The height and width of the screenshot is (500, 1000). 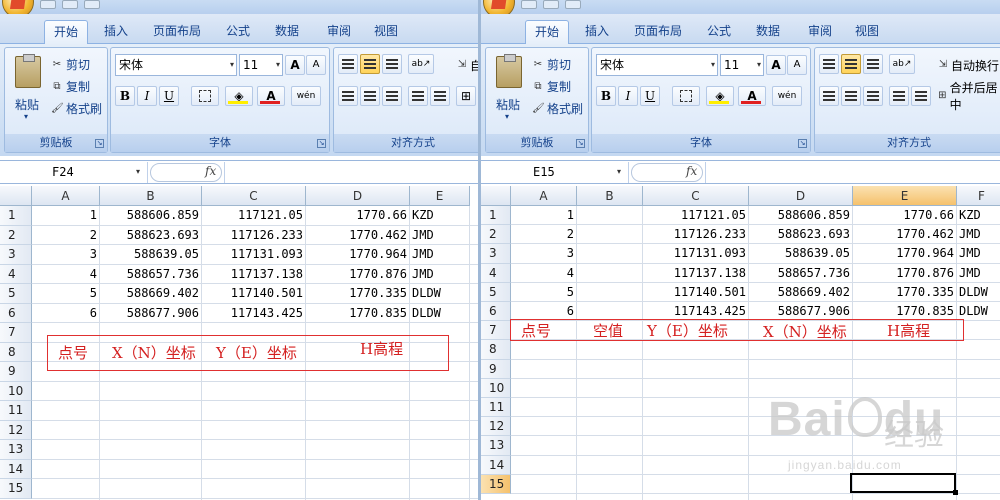 I want to click on increase-indent-button, so click(x=921, y=96).